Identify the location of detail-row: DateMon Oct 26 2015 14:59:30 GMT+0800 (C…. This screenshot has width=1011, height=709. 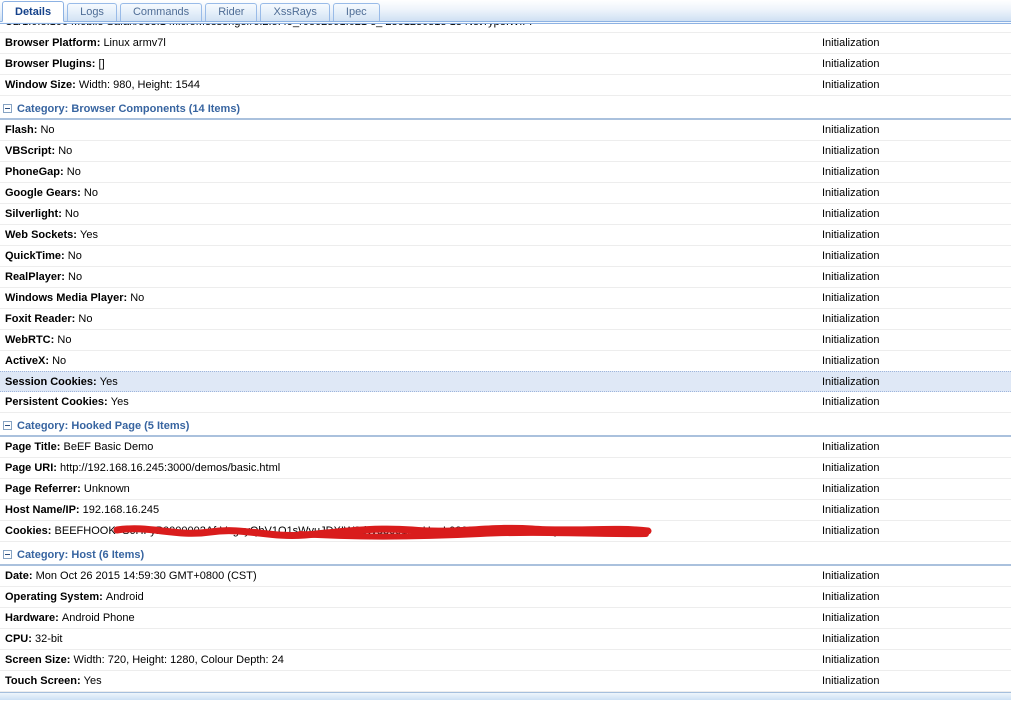
(505, 576).